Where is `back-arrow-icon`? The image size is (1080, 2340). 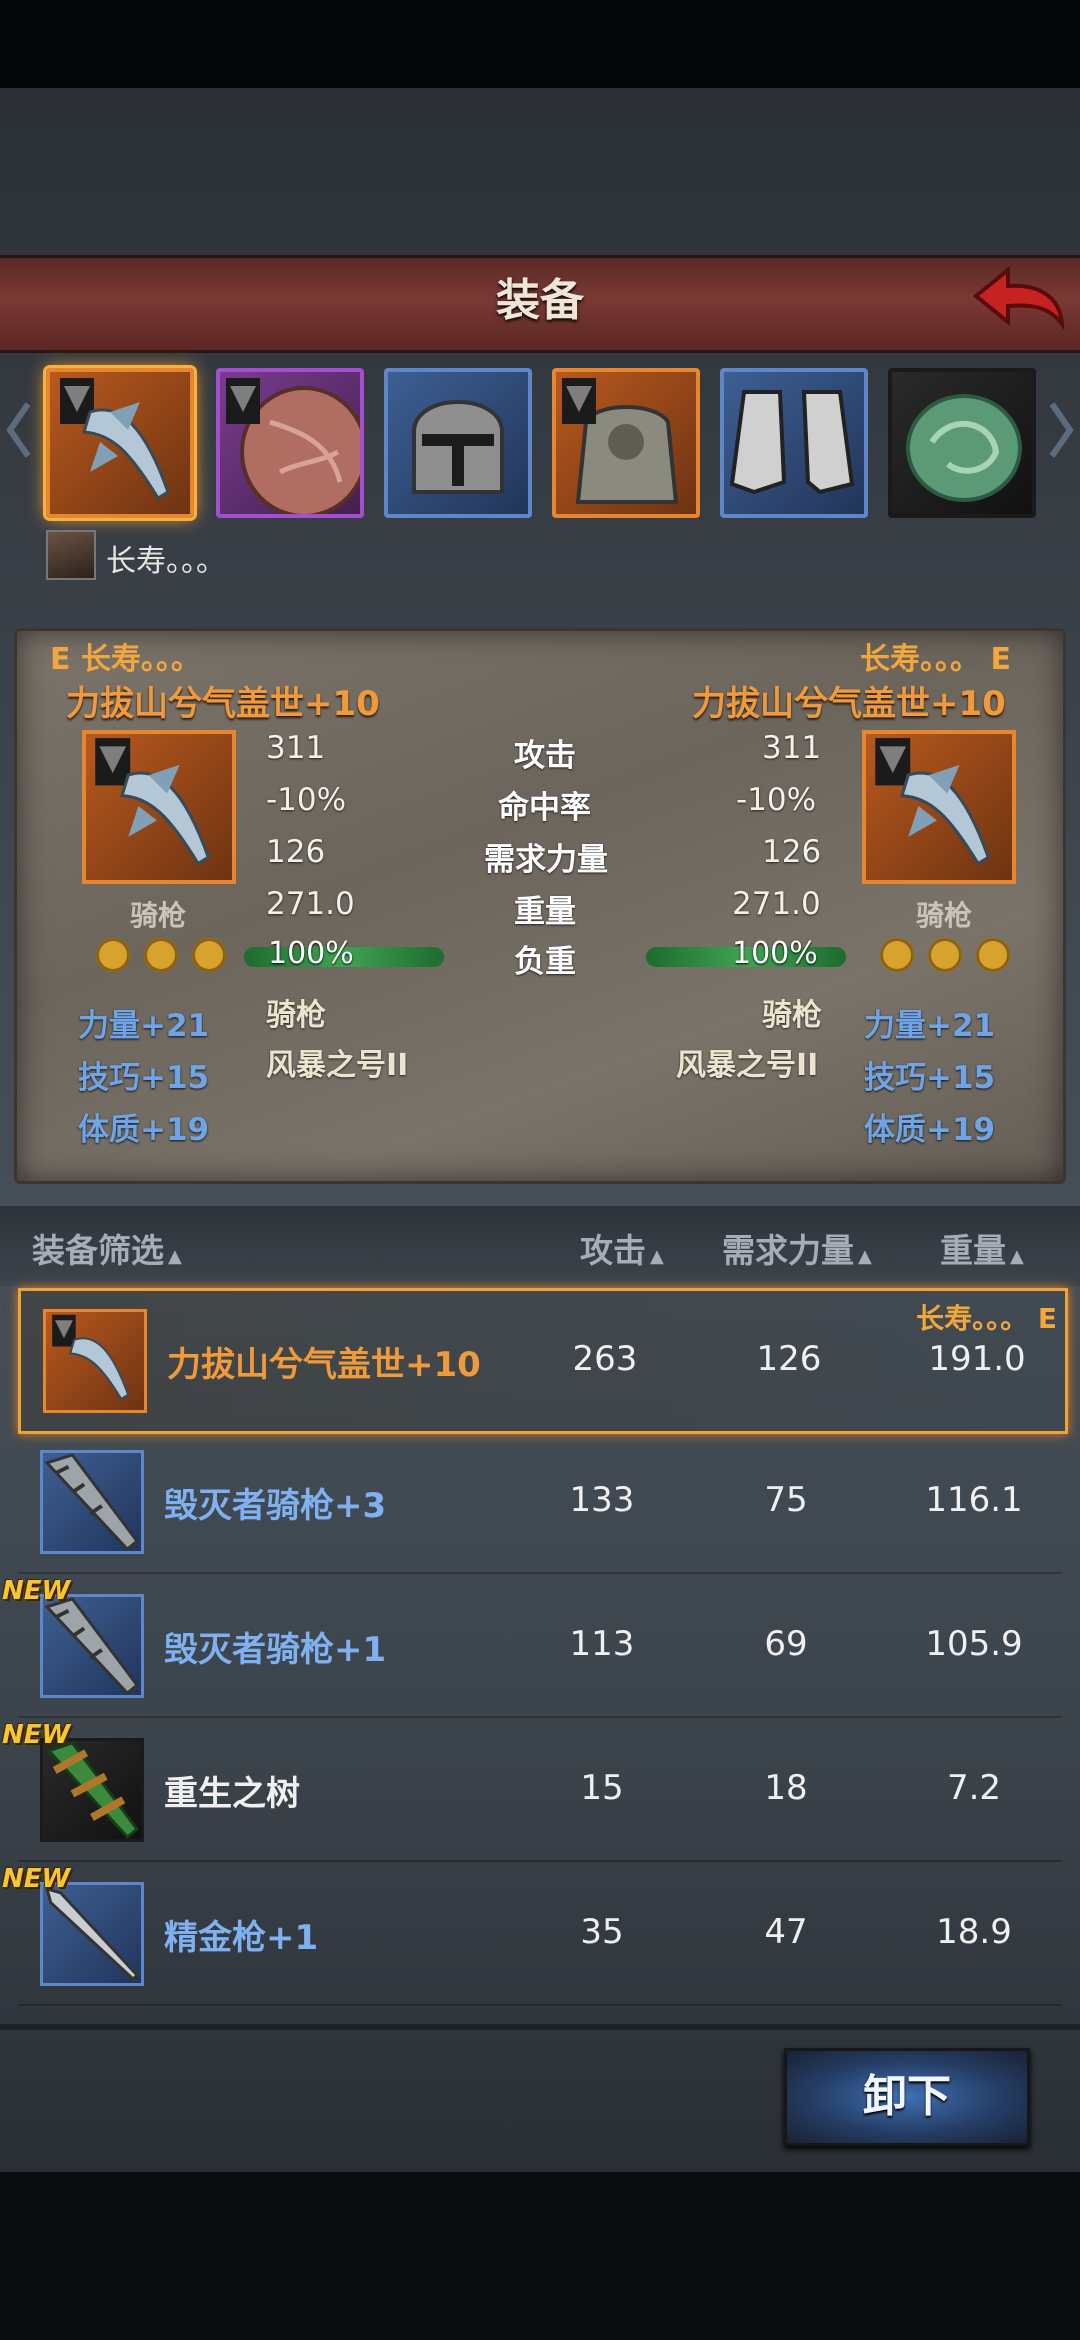
back-arrow-icon is located at coordinates (1018, 298).